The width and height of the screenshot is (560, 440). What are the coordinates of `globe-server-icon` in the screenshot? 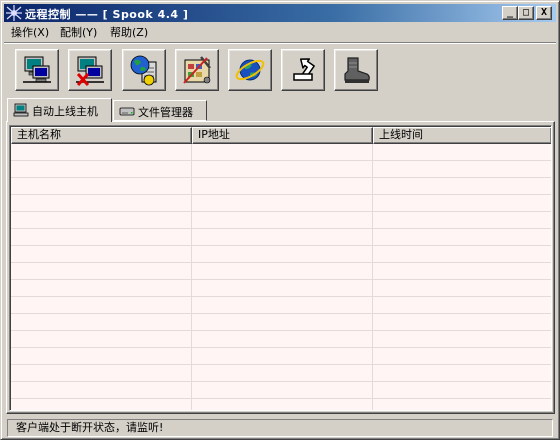 It's located at (143, 70).